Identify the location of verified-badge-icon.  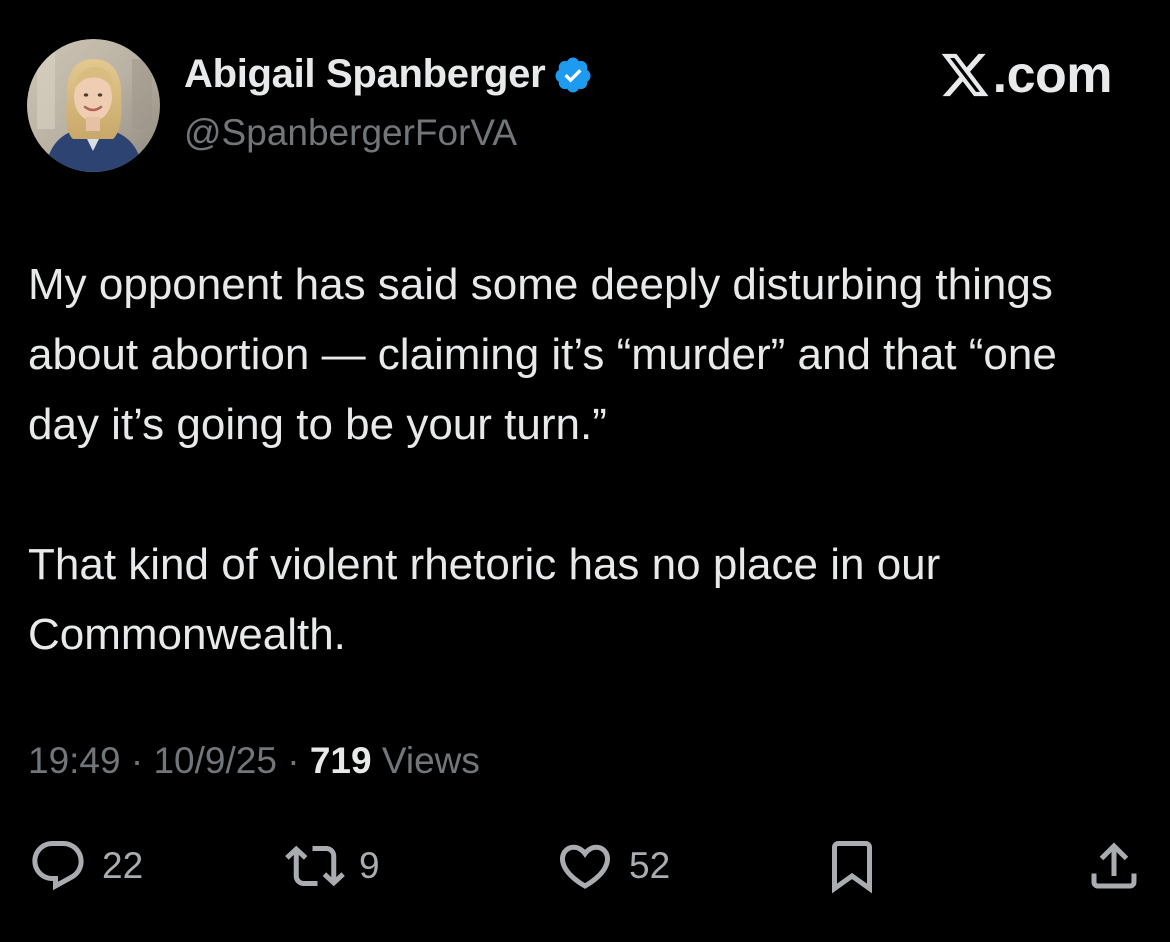
(573, 75).